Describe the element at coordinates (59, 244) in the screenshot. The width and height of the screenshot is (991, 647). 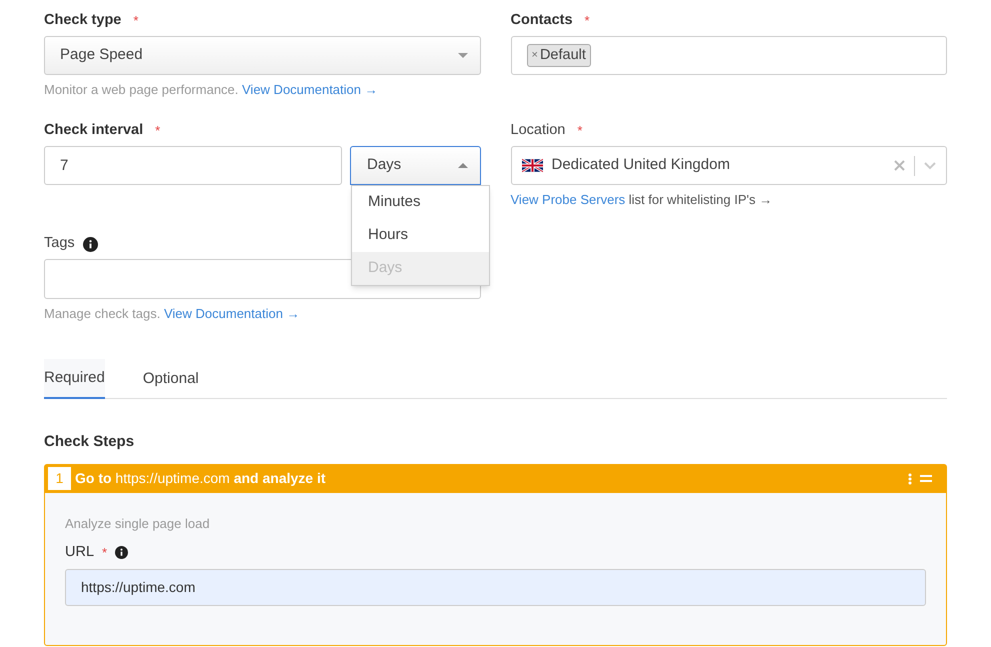
I see `field-label: Tags` at that location.